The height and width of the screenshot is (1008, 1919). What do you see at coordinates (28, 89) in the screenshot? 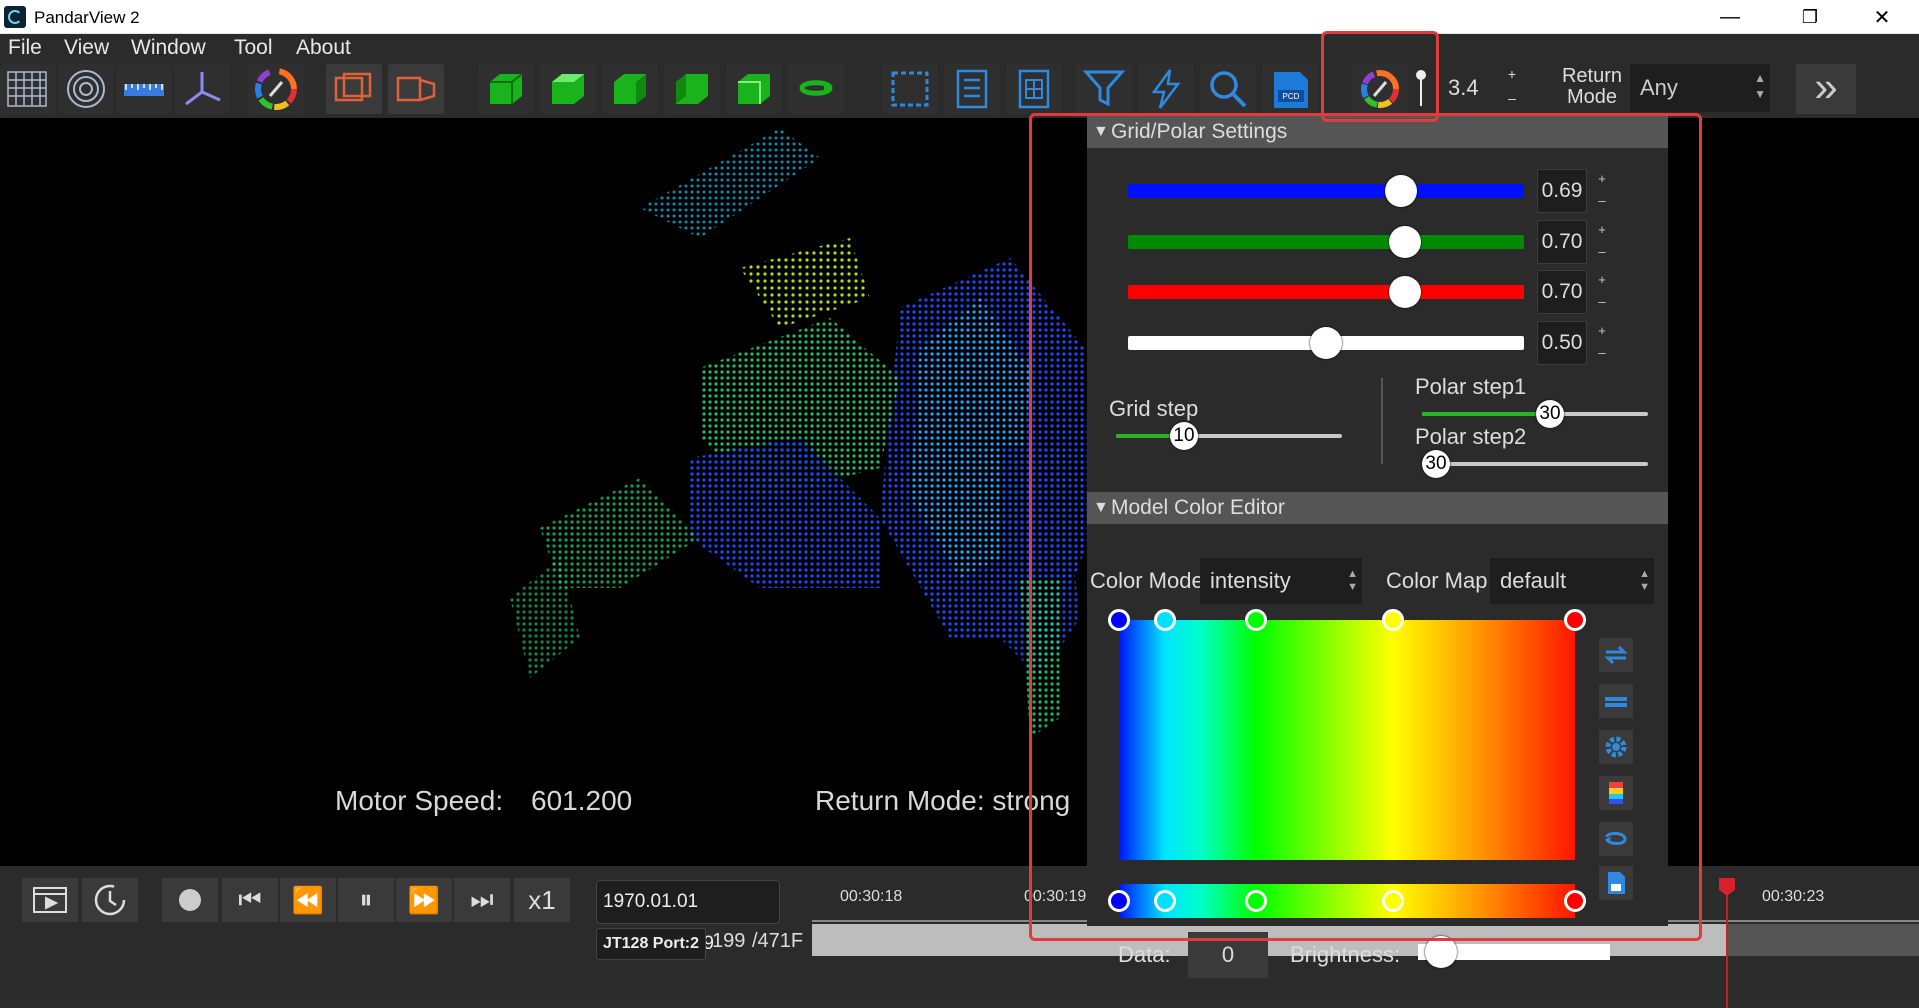
I see `grid-toggle-button` at bounding box center [28, 89].